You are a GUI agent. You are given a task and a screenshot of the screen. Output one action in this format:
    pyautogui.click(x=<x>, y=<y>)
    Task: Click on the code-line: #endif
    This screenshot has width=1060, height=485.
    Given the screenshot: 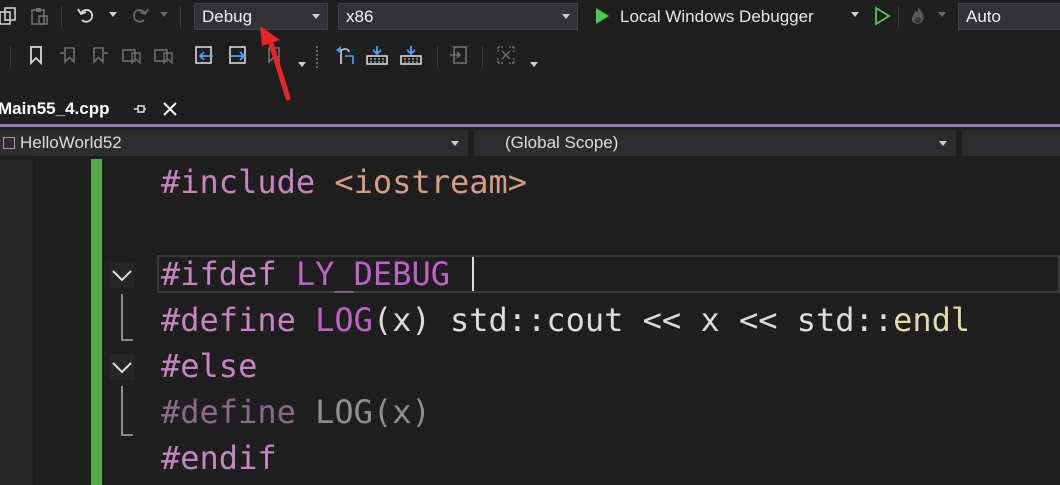 What is the action you would take?
    pyautogui.click(x=219, y=458)
    